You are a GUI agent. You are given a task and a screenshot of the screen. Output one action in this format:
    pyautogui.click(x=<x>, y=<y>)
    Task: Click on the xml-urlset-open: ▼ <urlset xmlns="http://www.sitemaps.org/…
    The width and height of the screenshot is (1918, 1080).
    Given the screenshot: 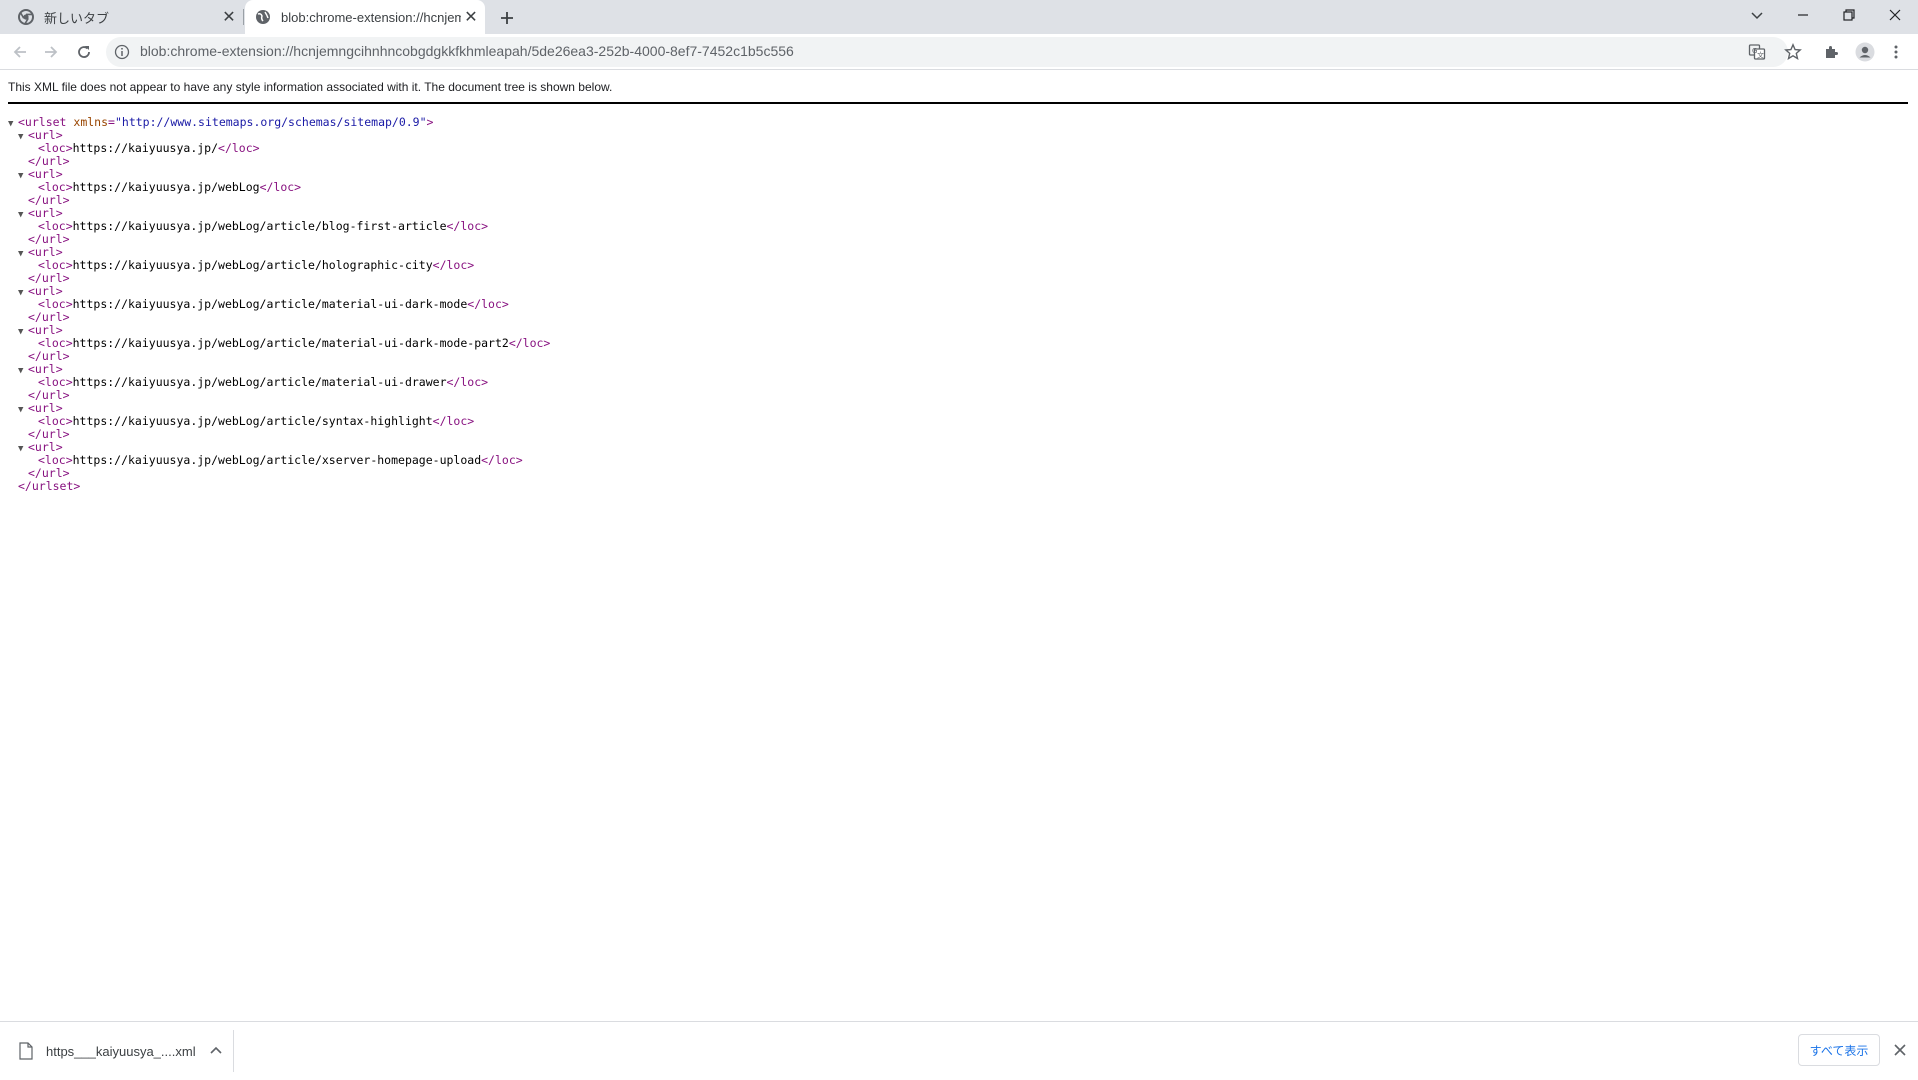 What is the action you would take?
    pyautogui.click(x=221, y=122)
    